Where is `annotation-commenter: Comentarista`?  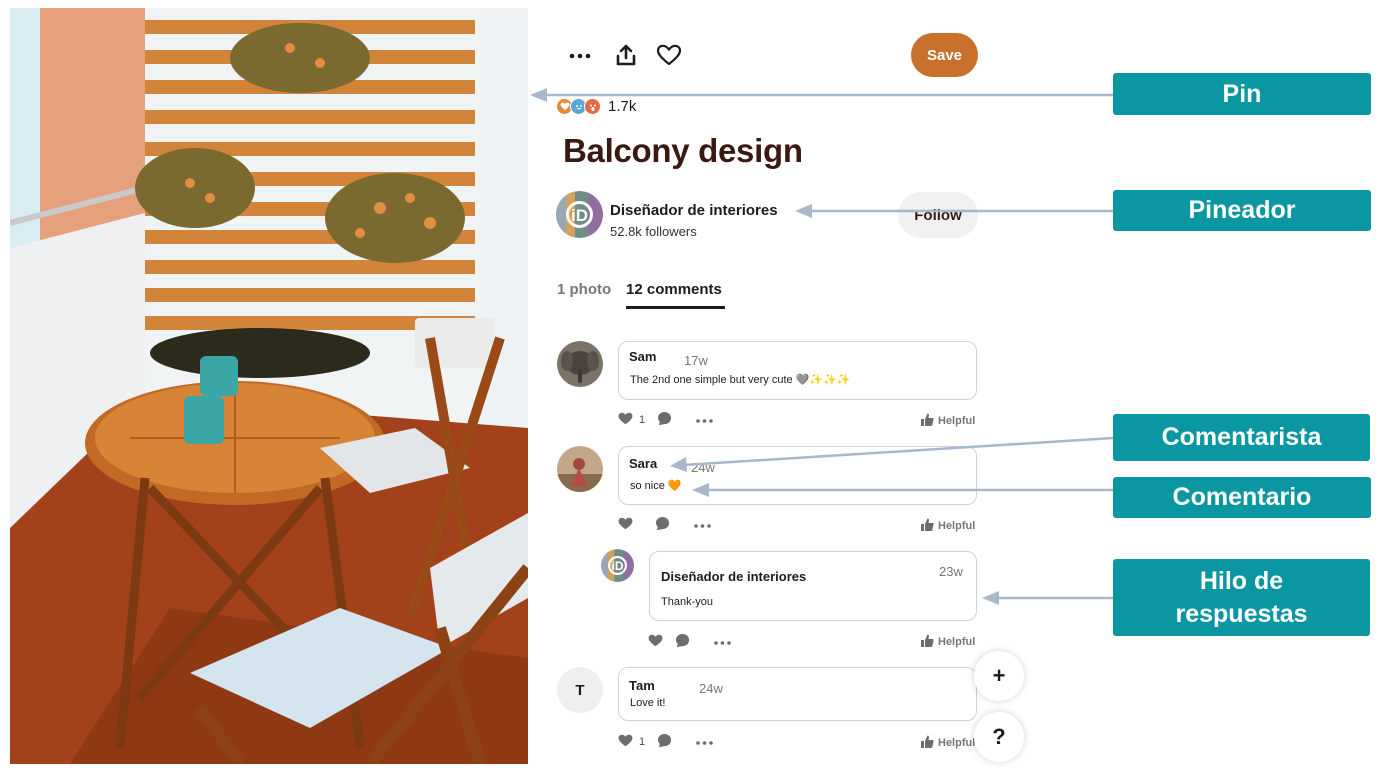
annotation-commenter: Comentarista is located at coordinates (1241, 437).